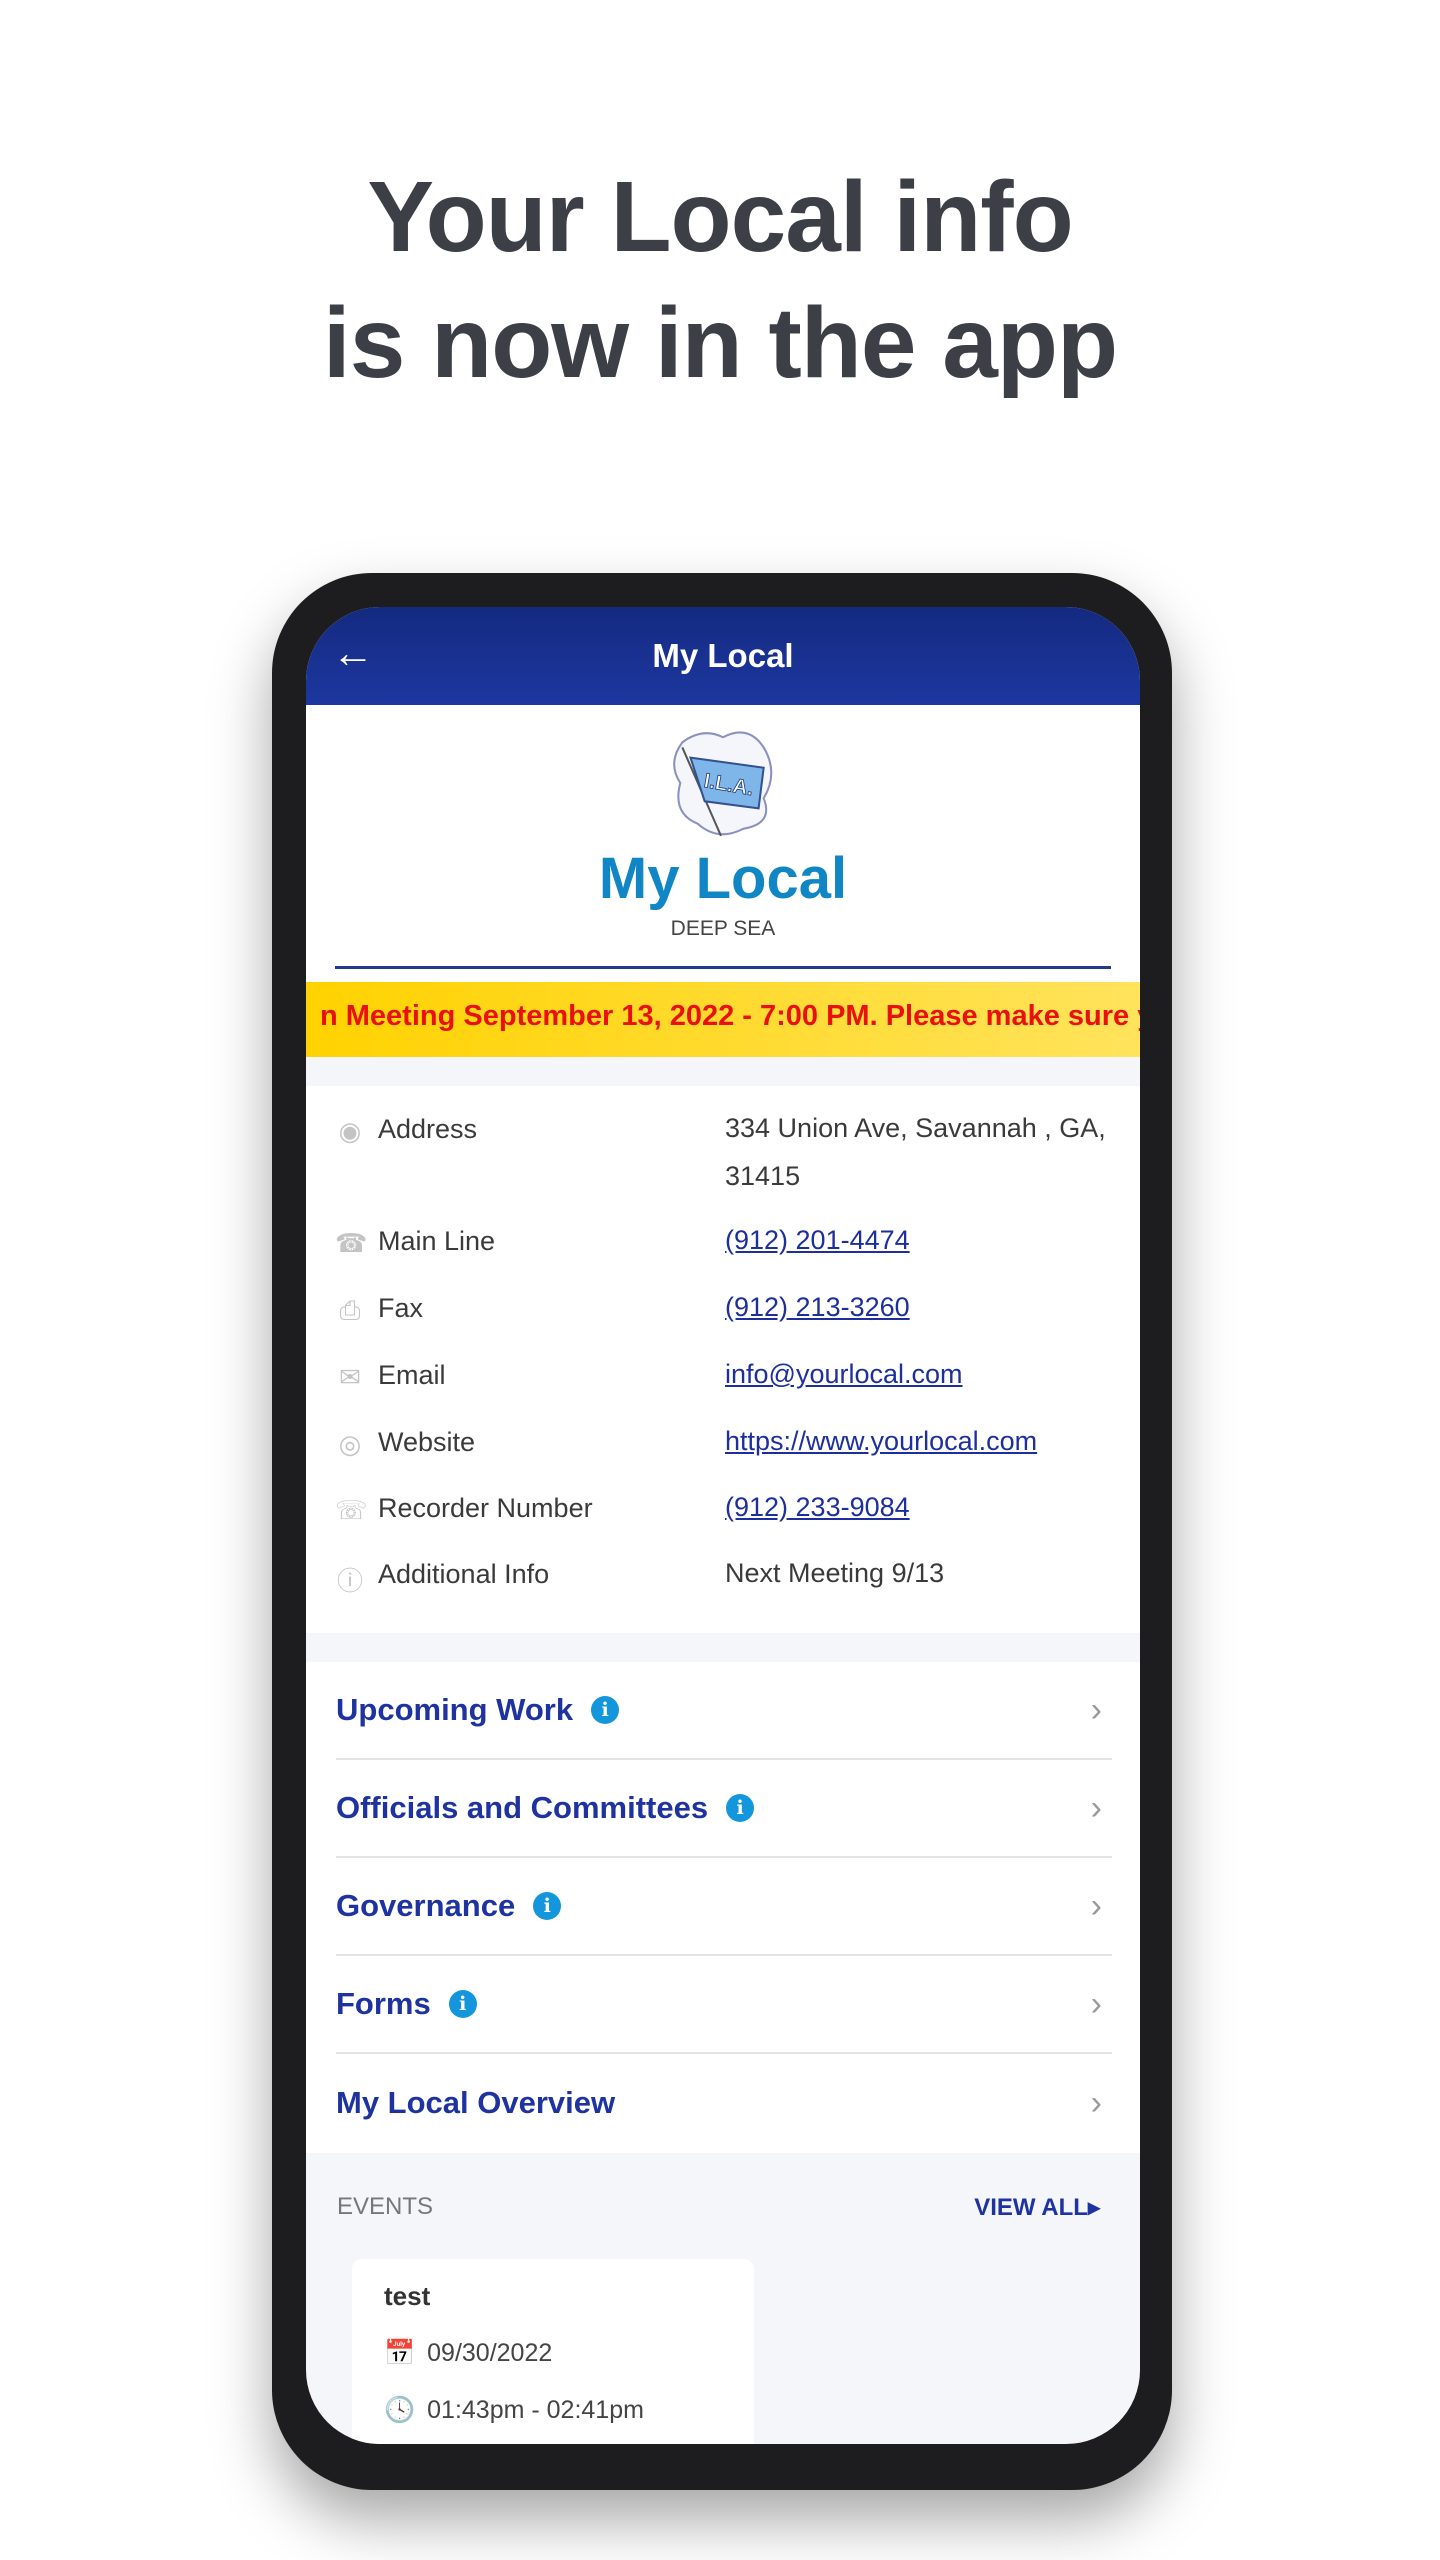  Describe the element at coordinates (426, 1905) in the screenshot. I see `menu-item-label: Governance` at that location.